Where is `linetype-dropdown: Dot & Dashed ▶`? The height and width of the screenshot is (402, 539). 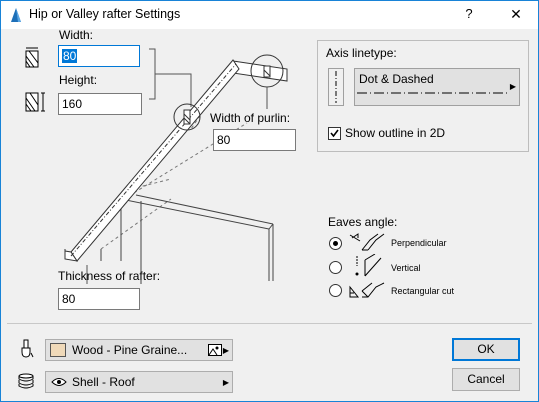
linetype-dropdown: Dot & Dashed ▶ is located at coordinates (437, 87).